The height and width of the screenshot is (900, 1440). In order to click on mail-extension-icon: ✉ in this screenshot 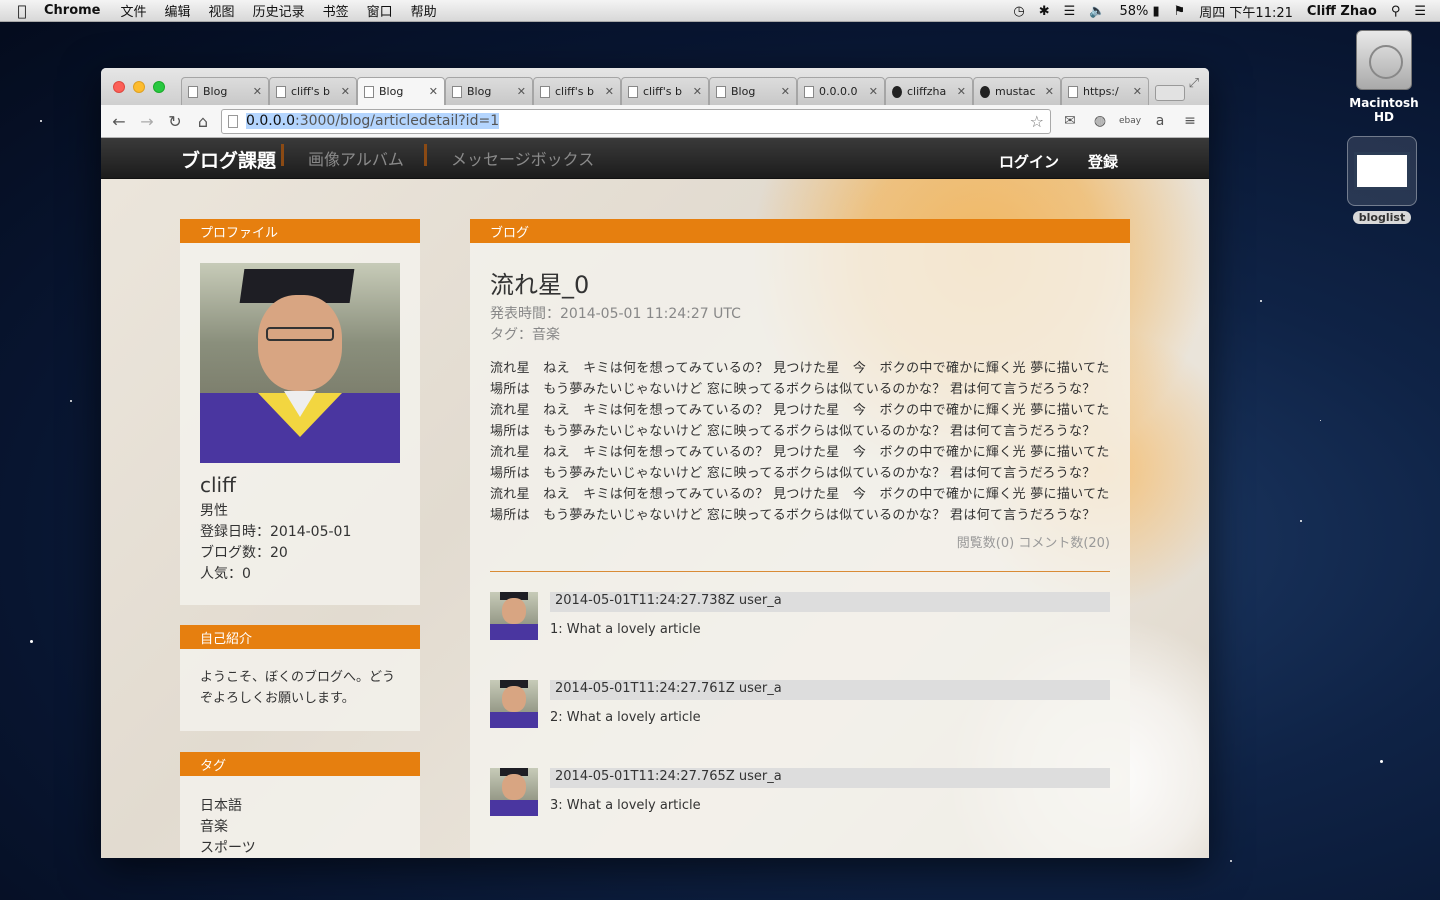, I will do `click(1070, 121)`.